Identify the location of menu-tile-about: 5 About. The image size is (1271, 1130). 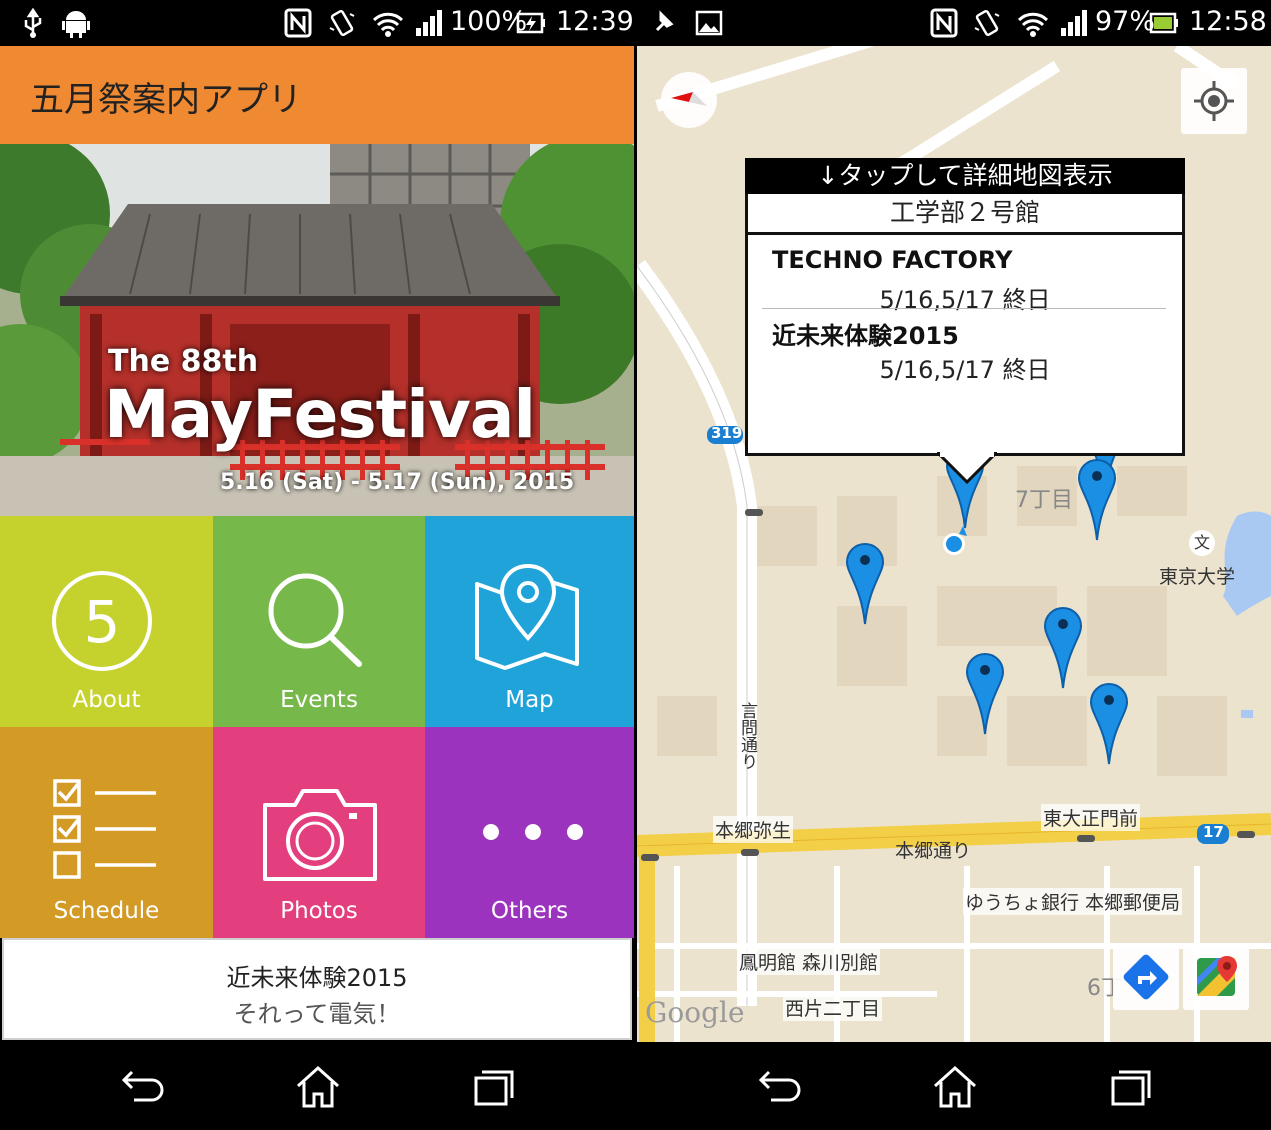
(106, 621).